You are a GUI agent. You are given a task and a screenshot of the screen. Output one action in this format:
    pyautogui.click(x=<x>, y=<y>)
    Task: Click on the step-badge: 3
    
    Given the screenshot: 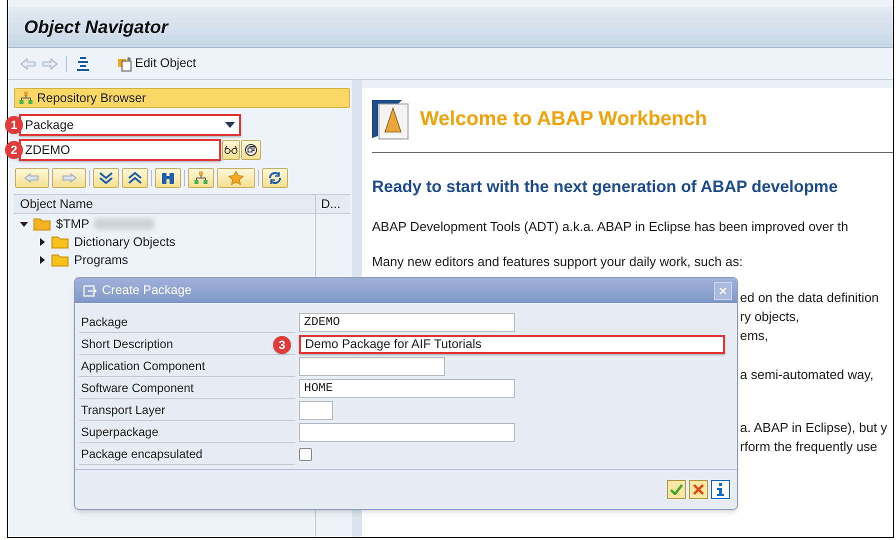 What is the action you would take?
    pyautogui.click(x=282, y=345)
    